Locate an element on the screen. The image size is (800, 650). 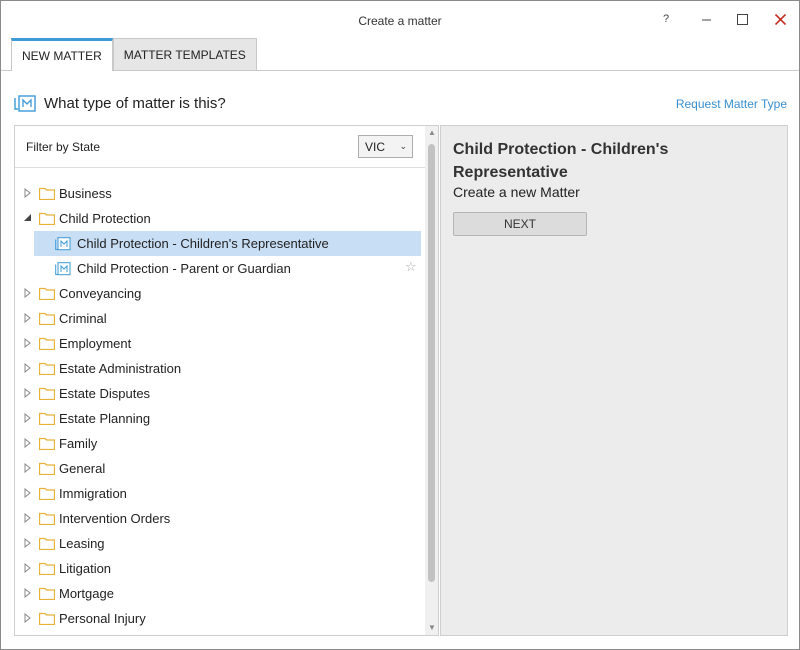
tree-item-label: Child Protection is located at coordinates (105, 218).